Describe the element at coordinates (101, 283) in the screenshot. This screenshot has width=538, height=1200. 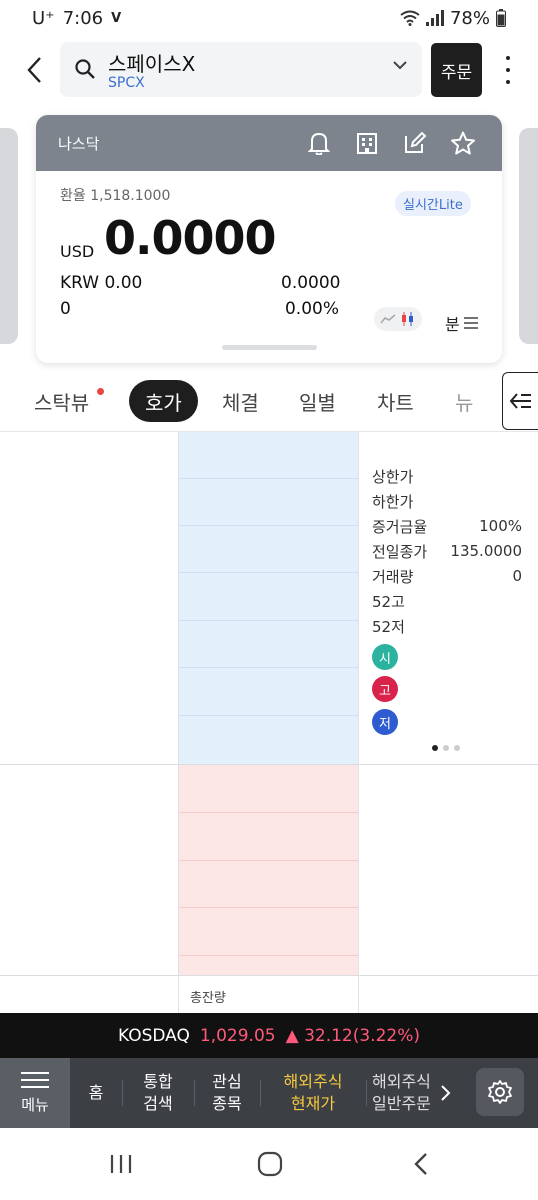
I see `krw-price: KRW 0.00` at that location.